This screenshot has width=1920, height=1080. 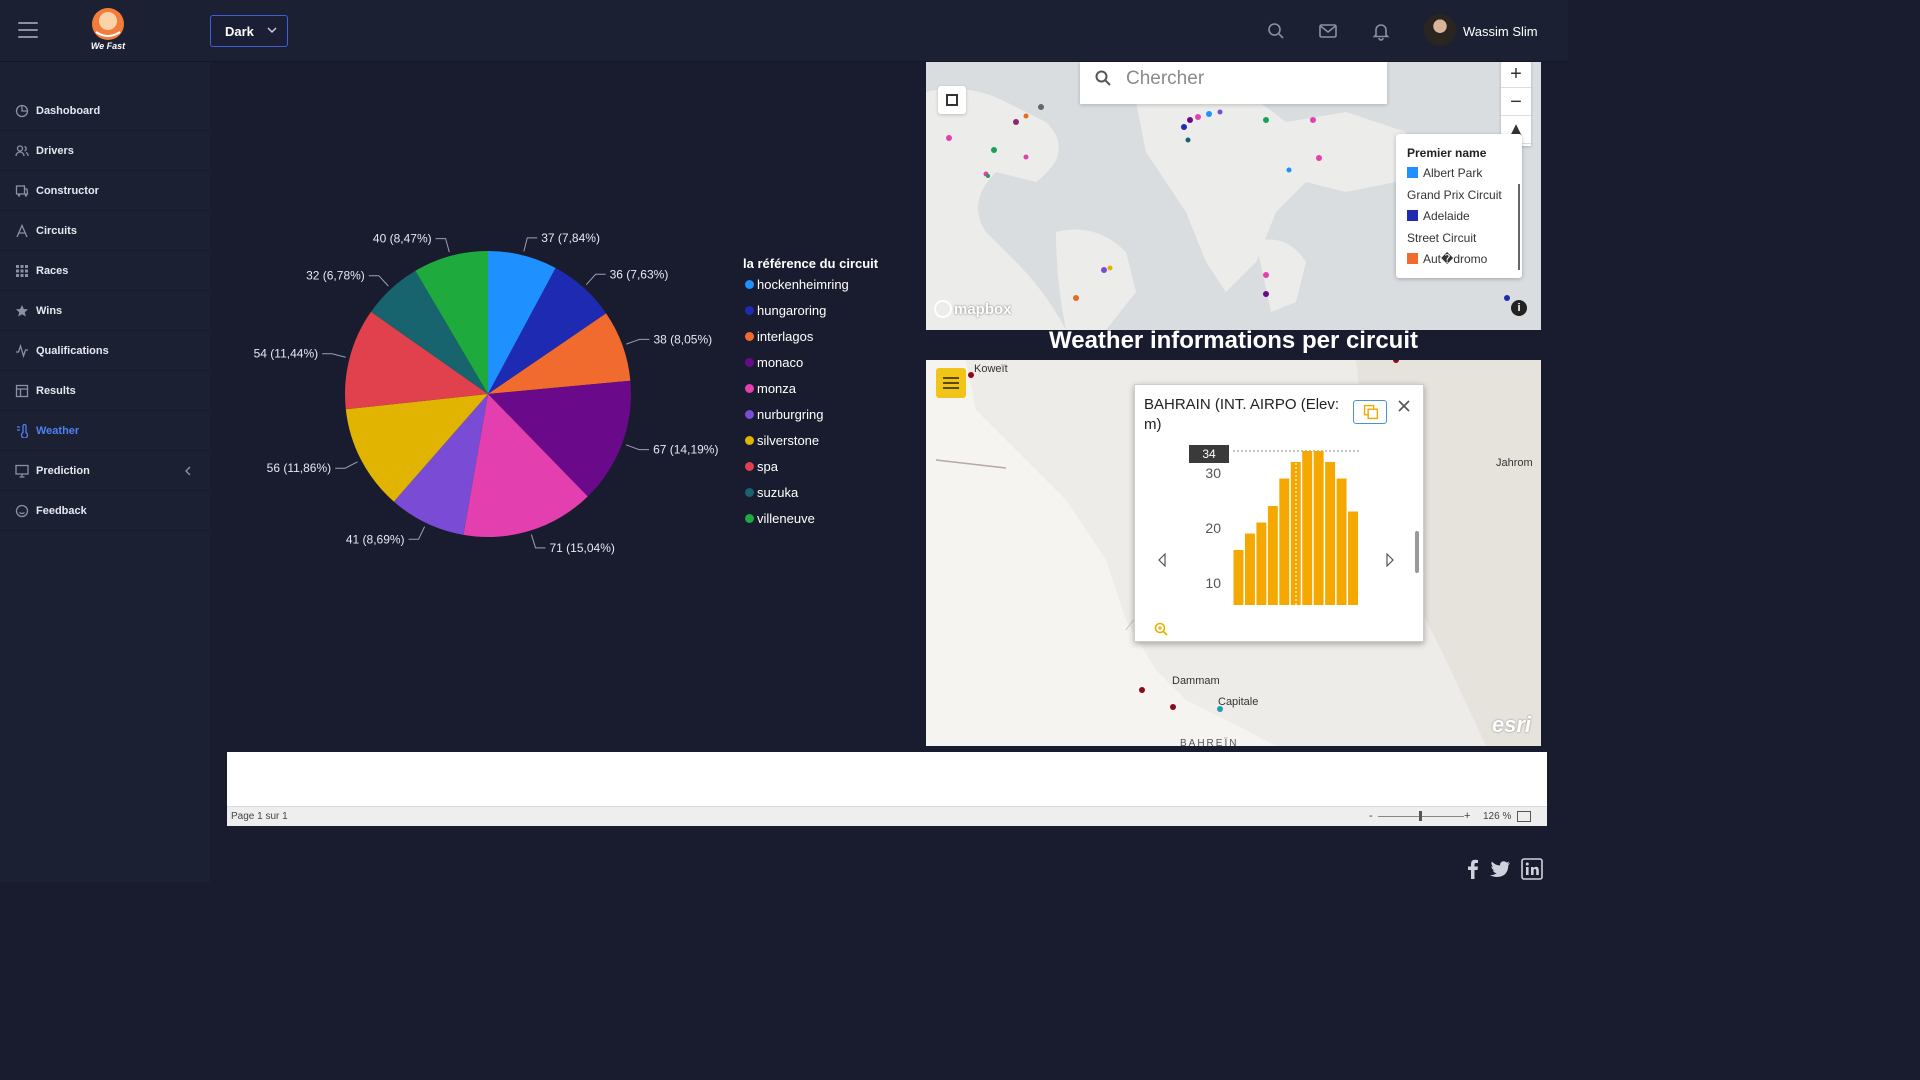 What do you see at coordinates (1524, 816) in the screenshot?
I see `fit-to-page-icon` at bounding box center [1524, 816].